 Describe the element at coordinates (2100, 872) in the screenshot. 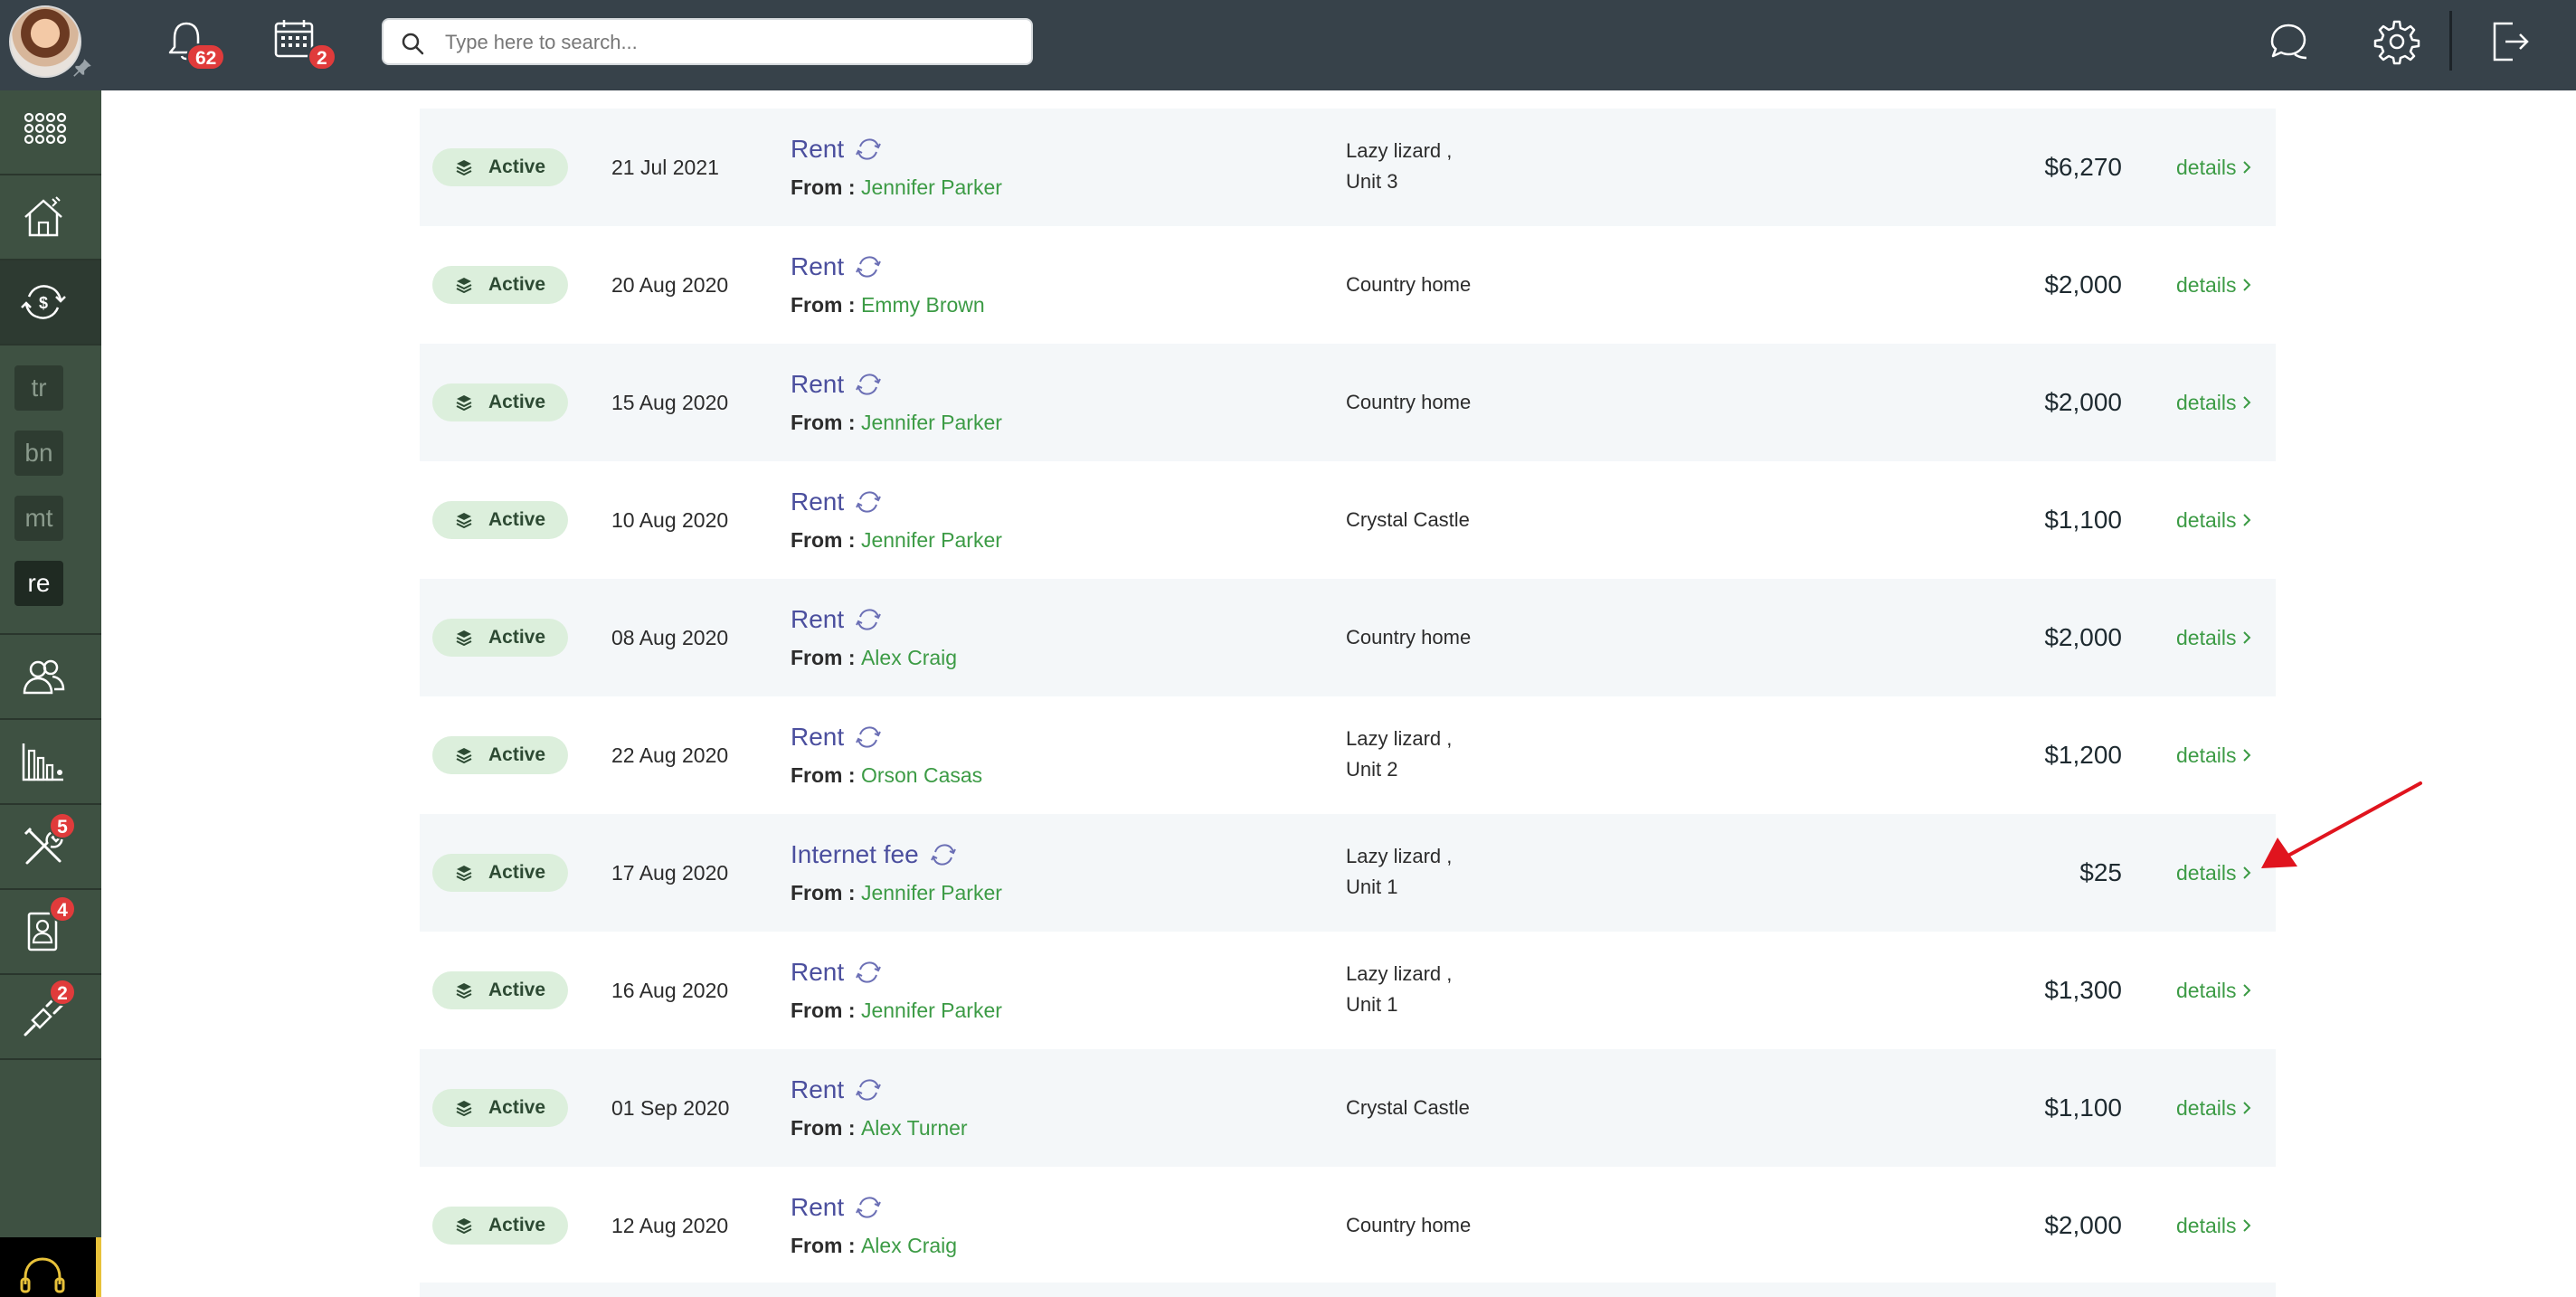

I see `row-amount: $25` at that location.